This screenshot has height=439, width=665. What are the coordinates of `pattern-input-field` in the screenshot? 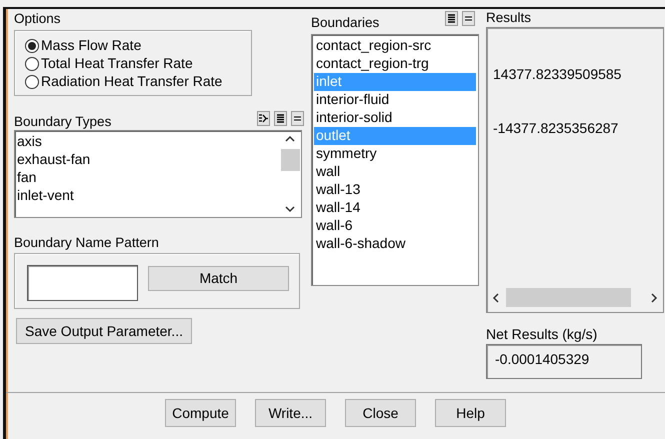 It's located at (82, 283).